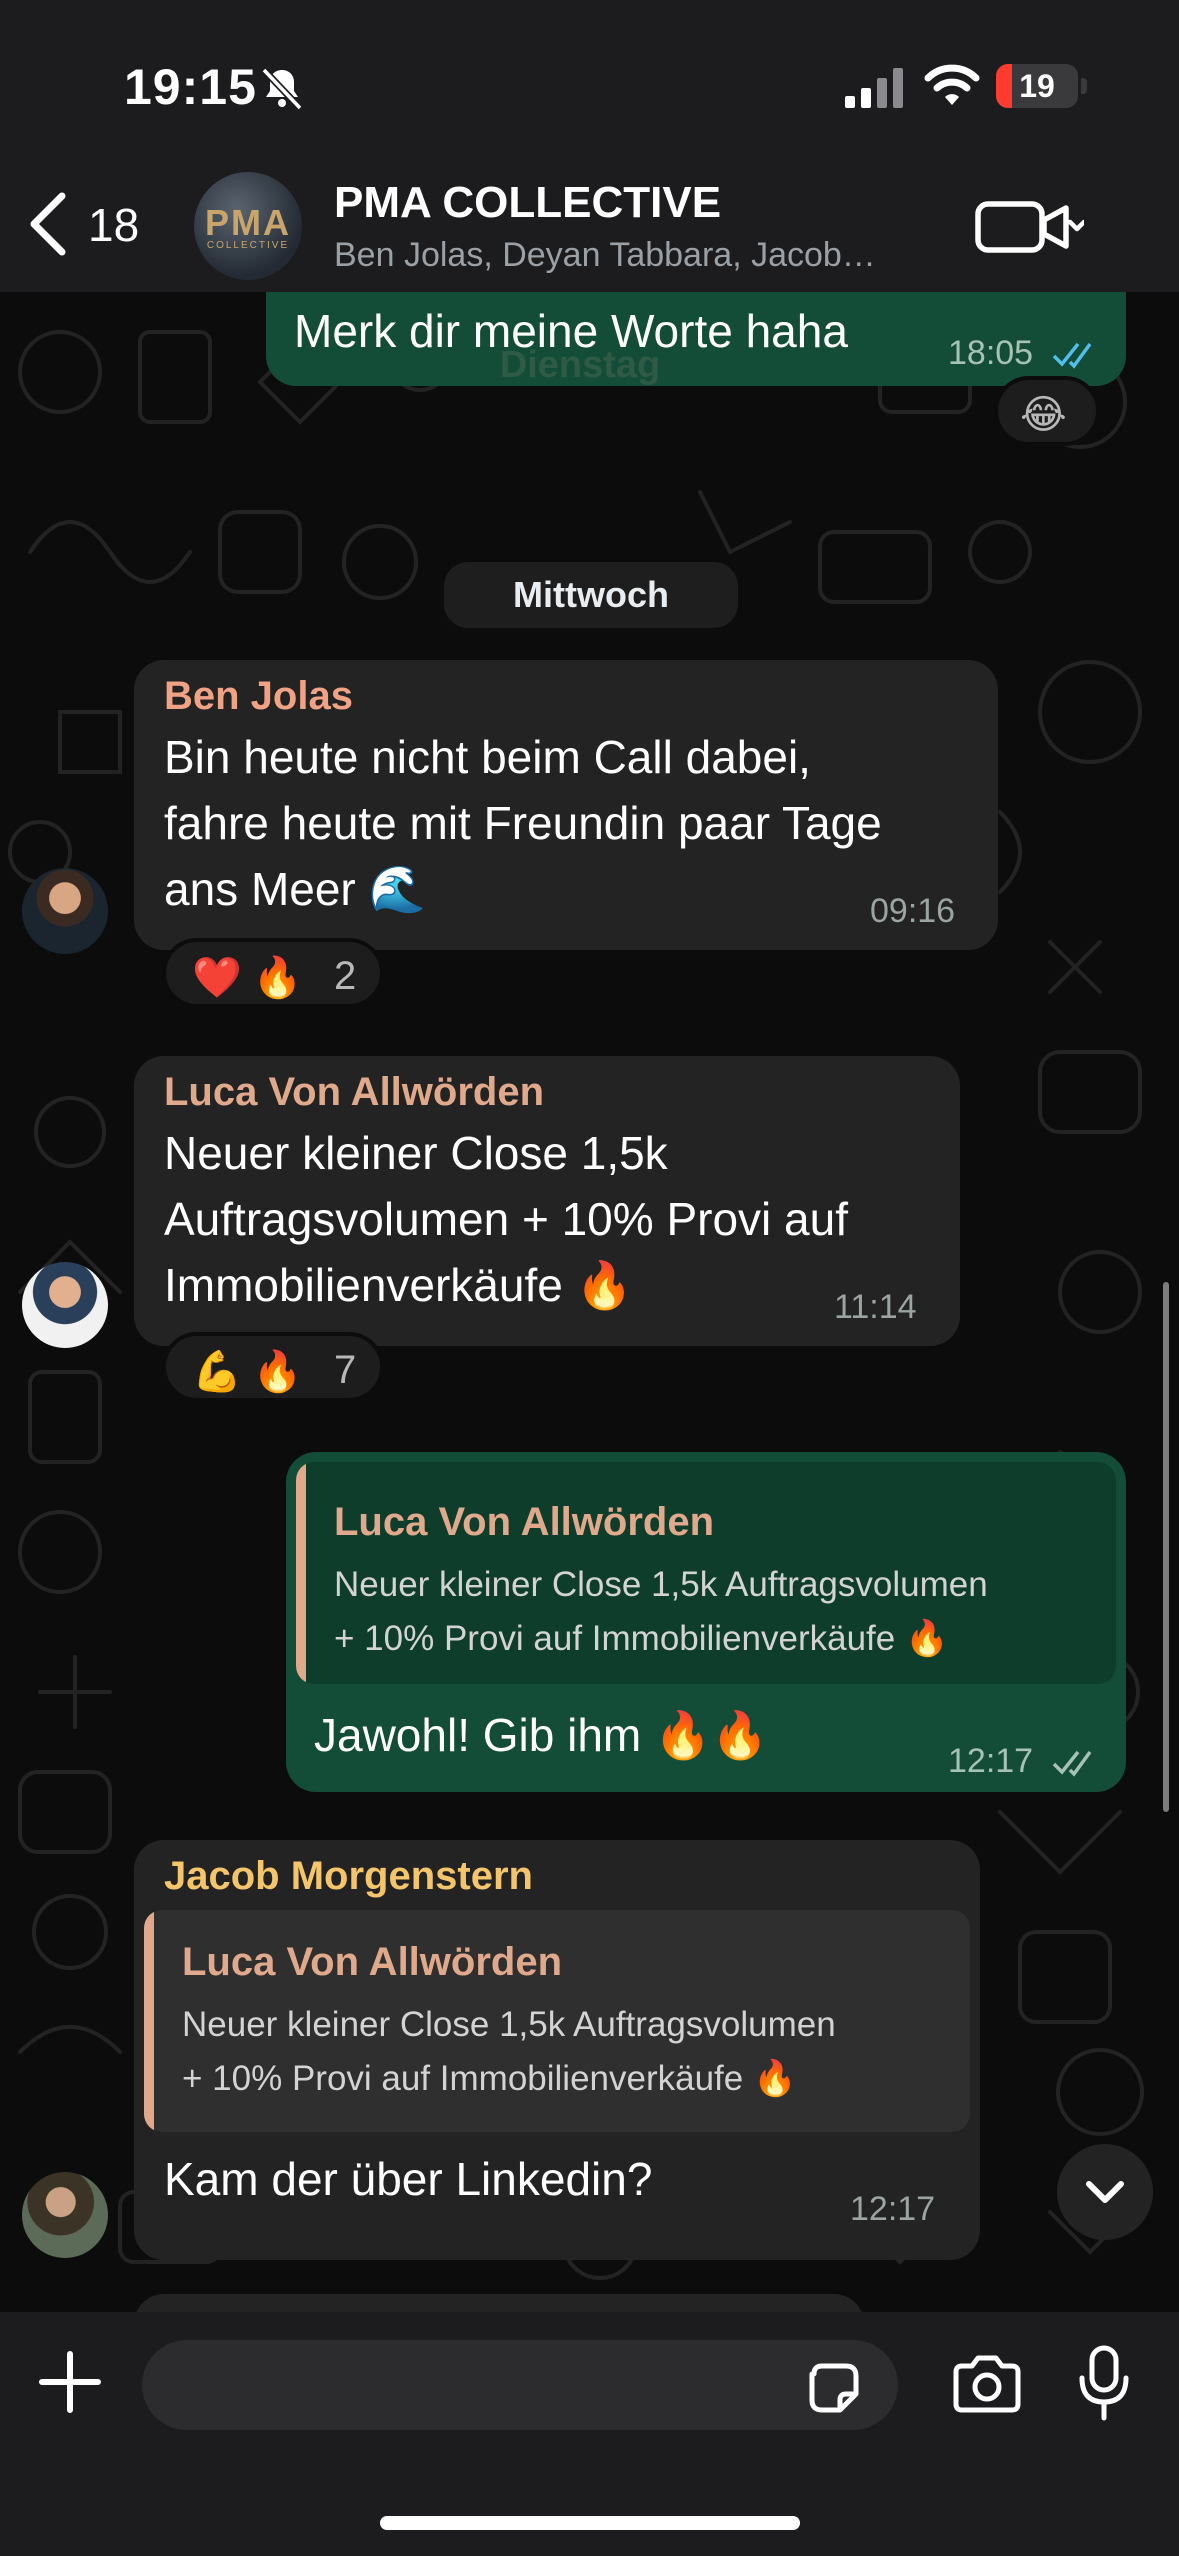  What do you see at coordinates (492, 2385) in the screenshot?
I see `message-input` at bounding box center [492, 2385].